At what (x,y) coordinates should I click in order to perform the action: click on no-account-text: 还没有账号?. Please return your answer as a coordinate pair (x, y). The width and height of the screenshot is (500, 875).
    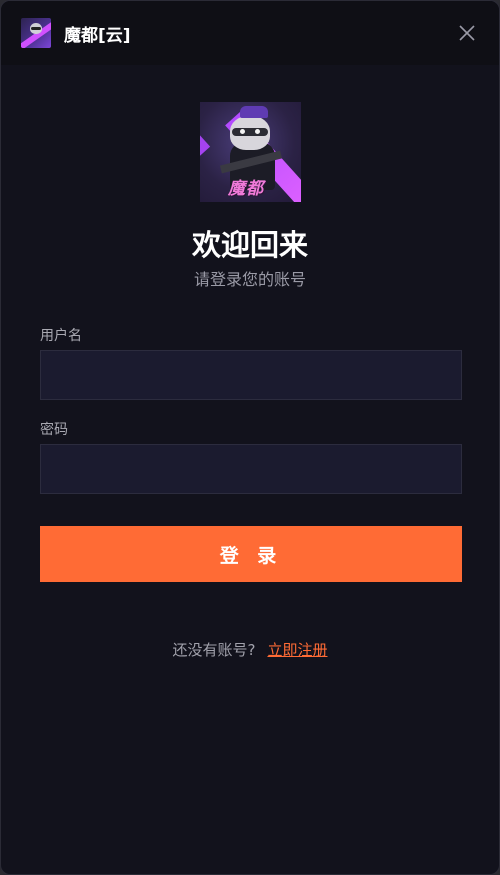
    Looking at the image, I should click on (214, 650).